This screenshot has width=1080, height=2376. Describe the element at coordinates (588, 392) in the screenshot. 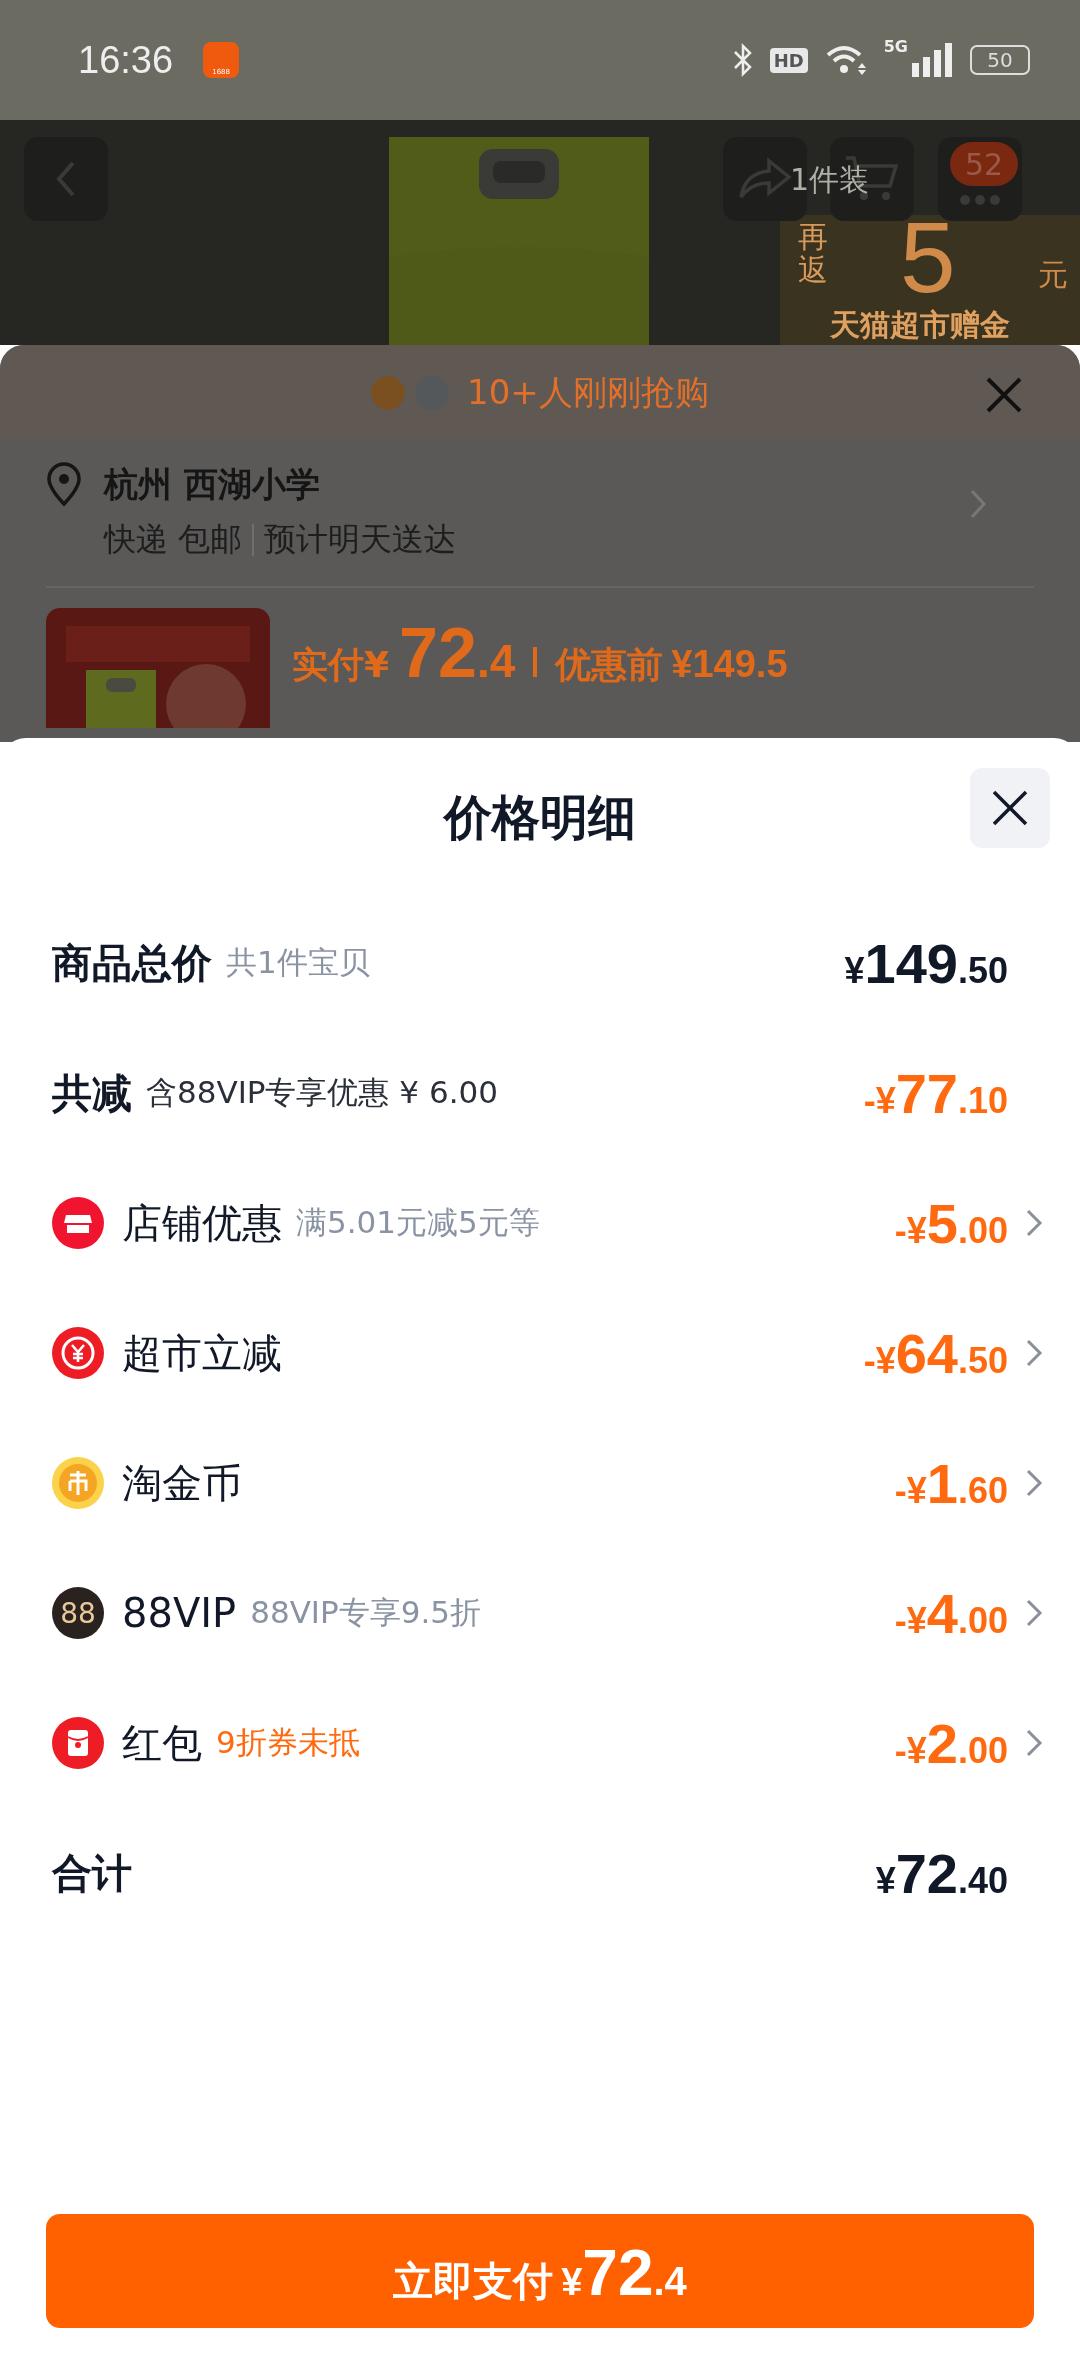

I see `social-proof-text: 10+人刚刚抢购` at that location.